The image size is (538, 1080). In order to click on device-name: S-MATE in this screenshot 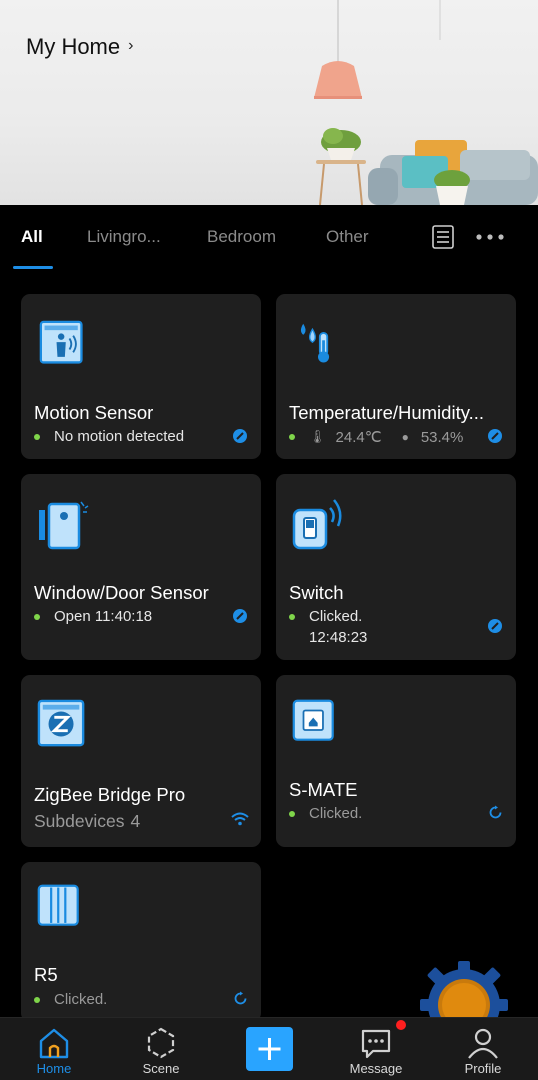, I will do `click(323, 789)`.